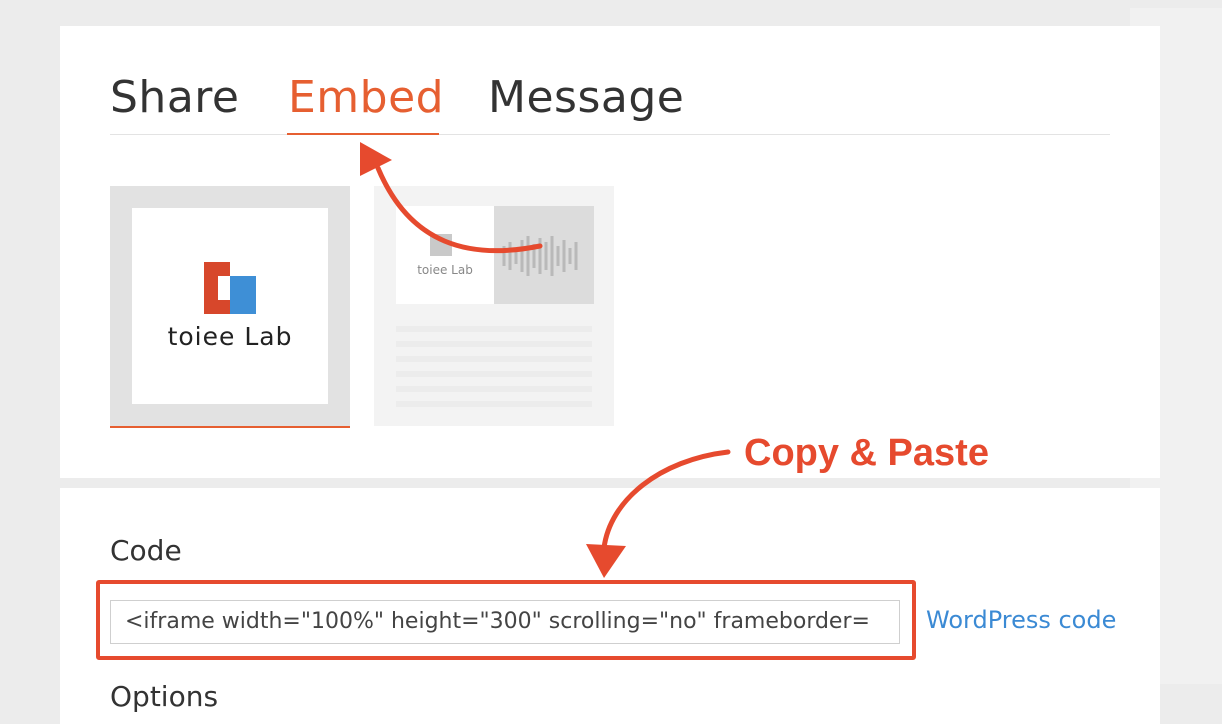  I want to click on tab-embed: Embed, so click(366, 98).